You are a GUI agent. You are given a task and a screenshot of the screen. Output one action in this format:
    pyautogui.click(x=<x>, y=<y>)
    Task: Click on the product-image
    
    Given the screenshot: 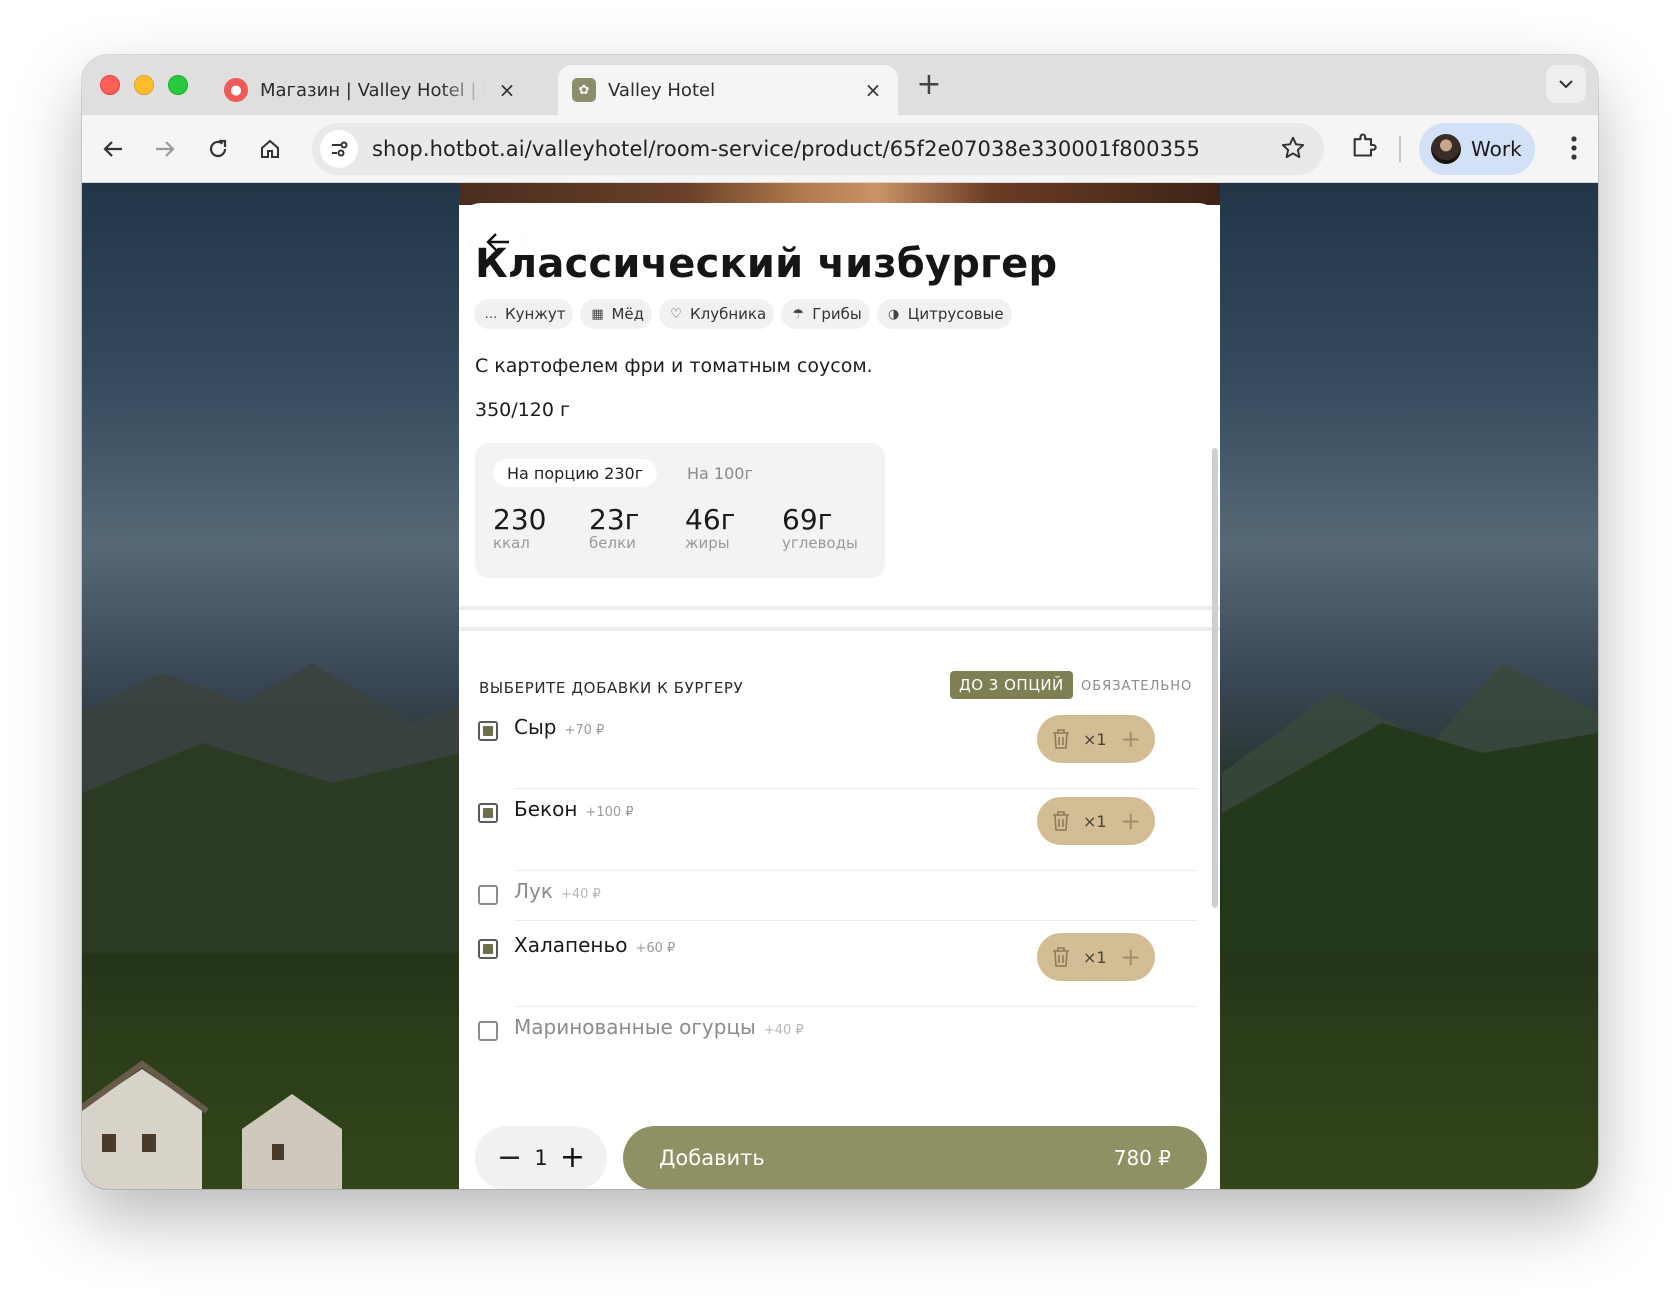 What is the action you would take?
    pyautogui.click(x=839, y=194)
    